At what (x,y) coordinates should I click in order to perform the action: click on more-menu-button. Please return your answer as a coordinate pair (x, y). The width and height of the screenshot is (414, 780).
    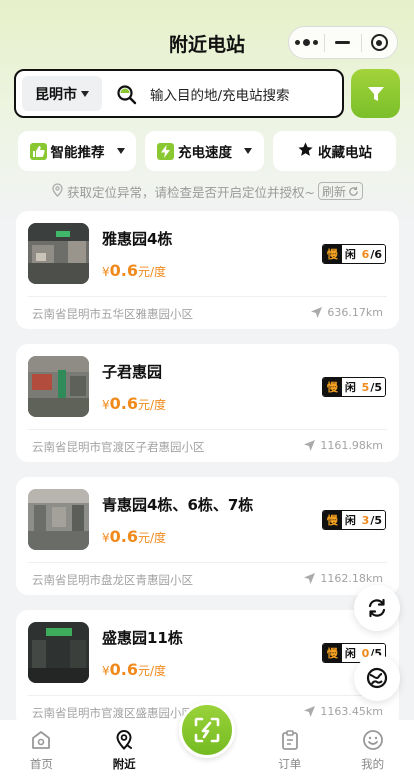
    Looking at the image, I should click on (306, 42).